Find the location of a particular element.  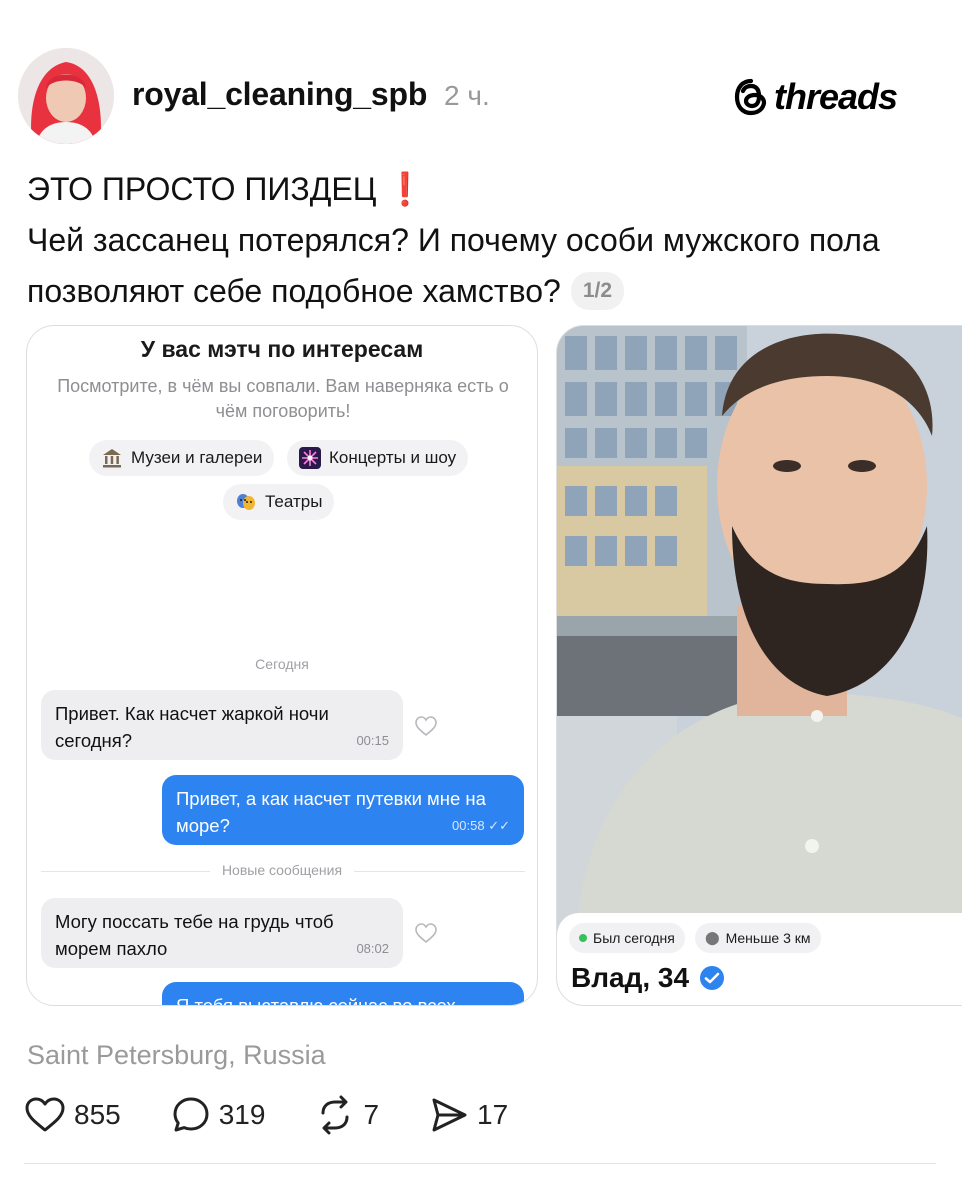

message-outgoing: Я тебя выставлю сейчас во всех is located at coordinates (343, 993).